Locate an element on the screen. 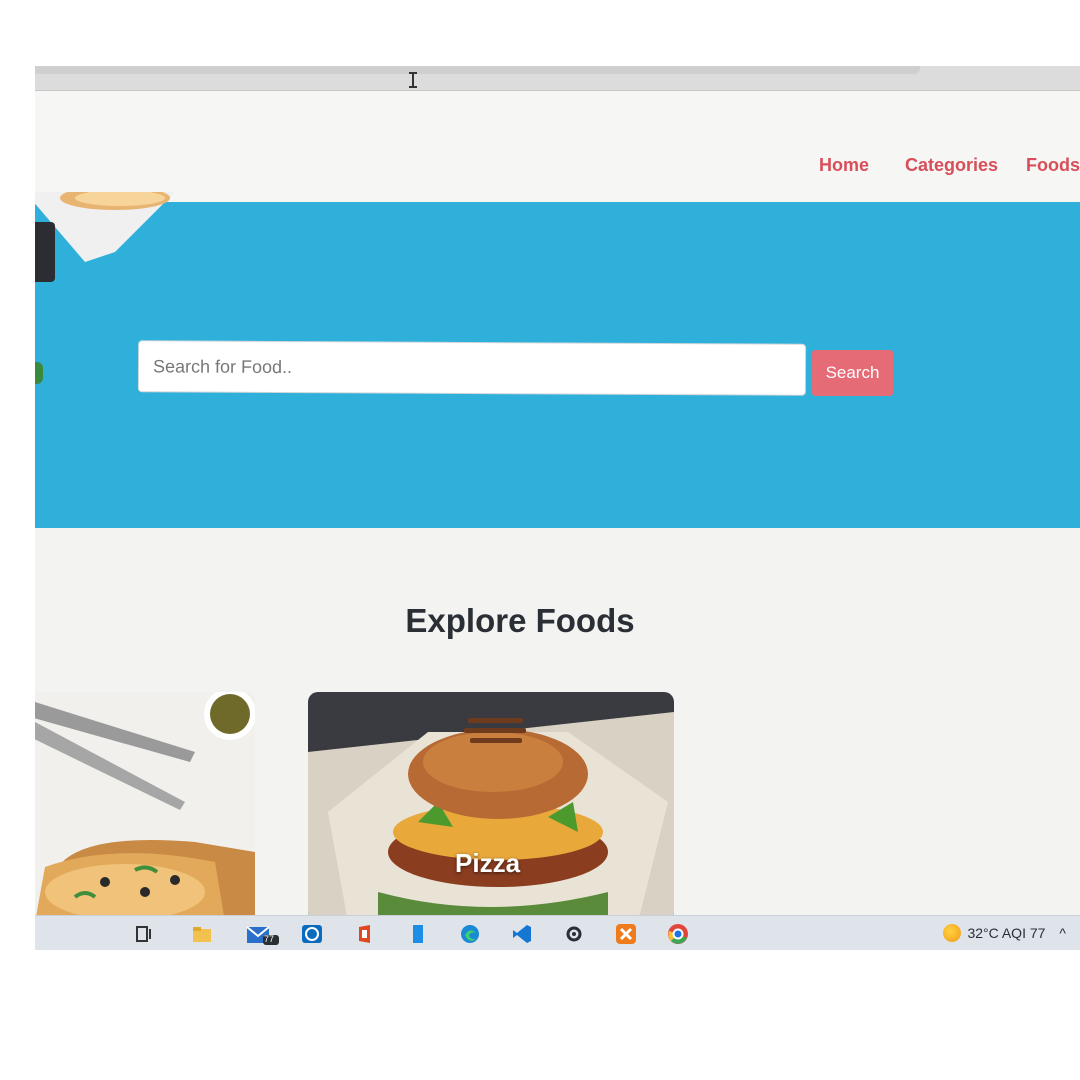  weather-text: 32°C AQI 77 is located at coordinates (1006, 933).